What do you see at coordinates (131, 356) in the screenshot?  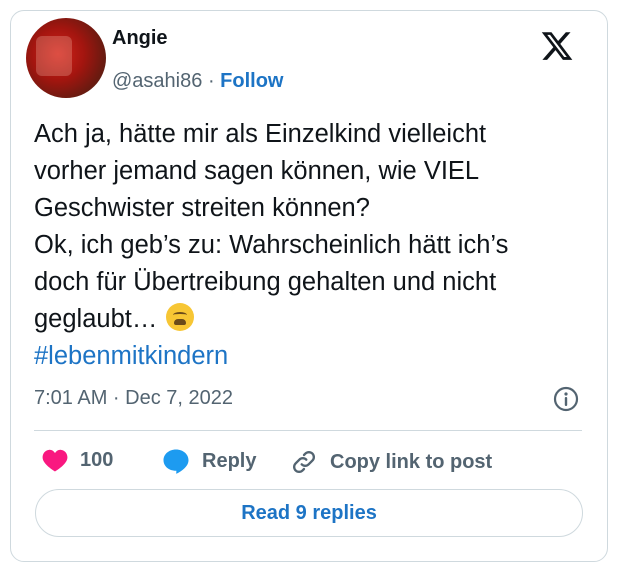 I see `hashtag-link: #lebenmitkindern` at bounding box center [131, 356].